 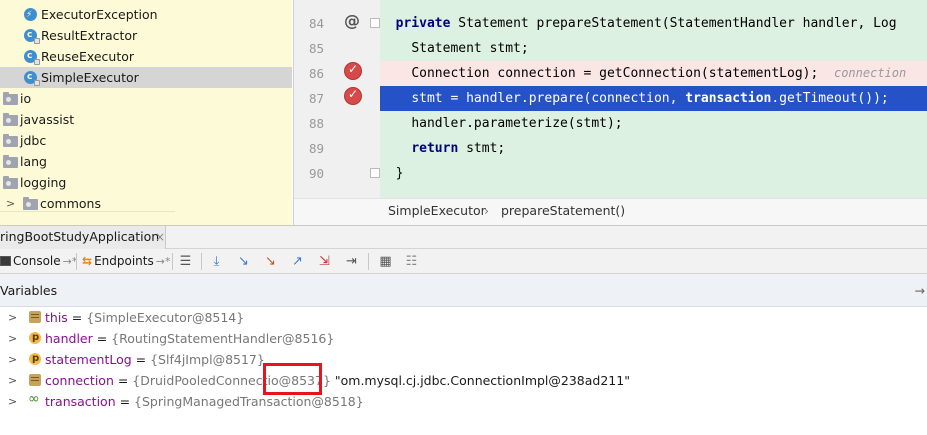 I want to click on show-execution-point-icon: ☰, so click(x=185, y=261).